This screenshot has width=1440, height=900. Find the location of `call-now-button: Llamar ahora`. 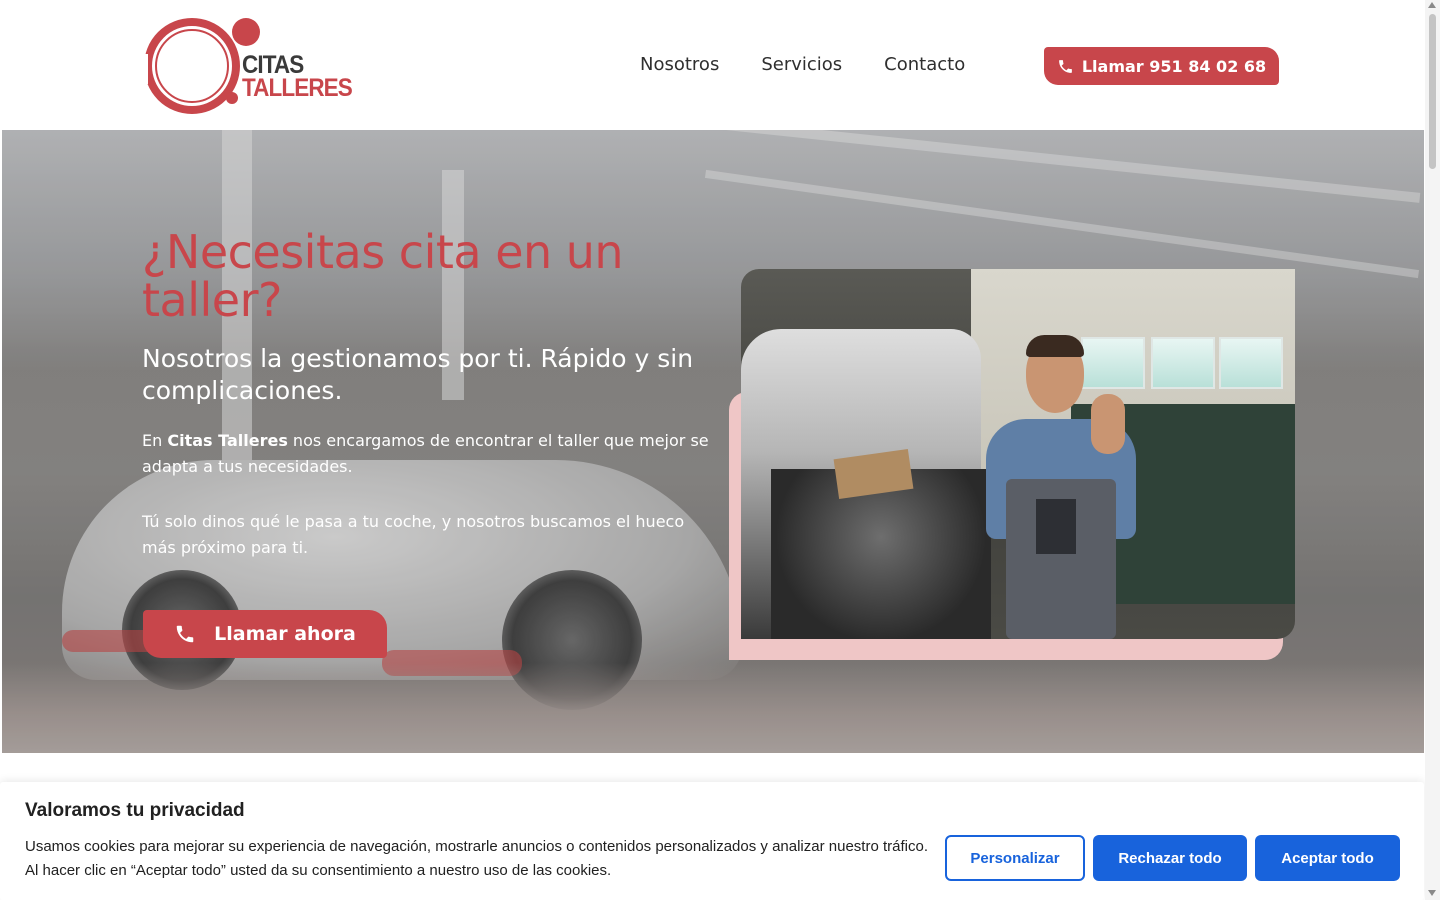

call-now-button: Llamar ahora is located at coordinates (265, 634).